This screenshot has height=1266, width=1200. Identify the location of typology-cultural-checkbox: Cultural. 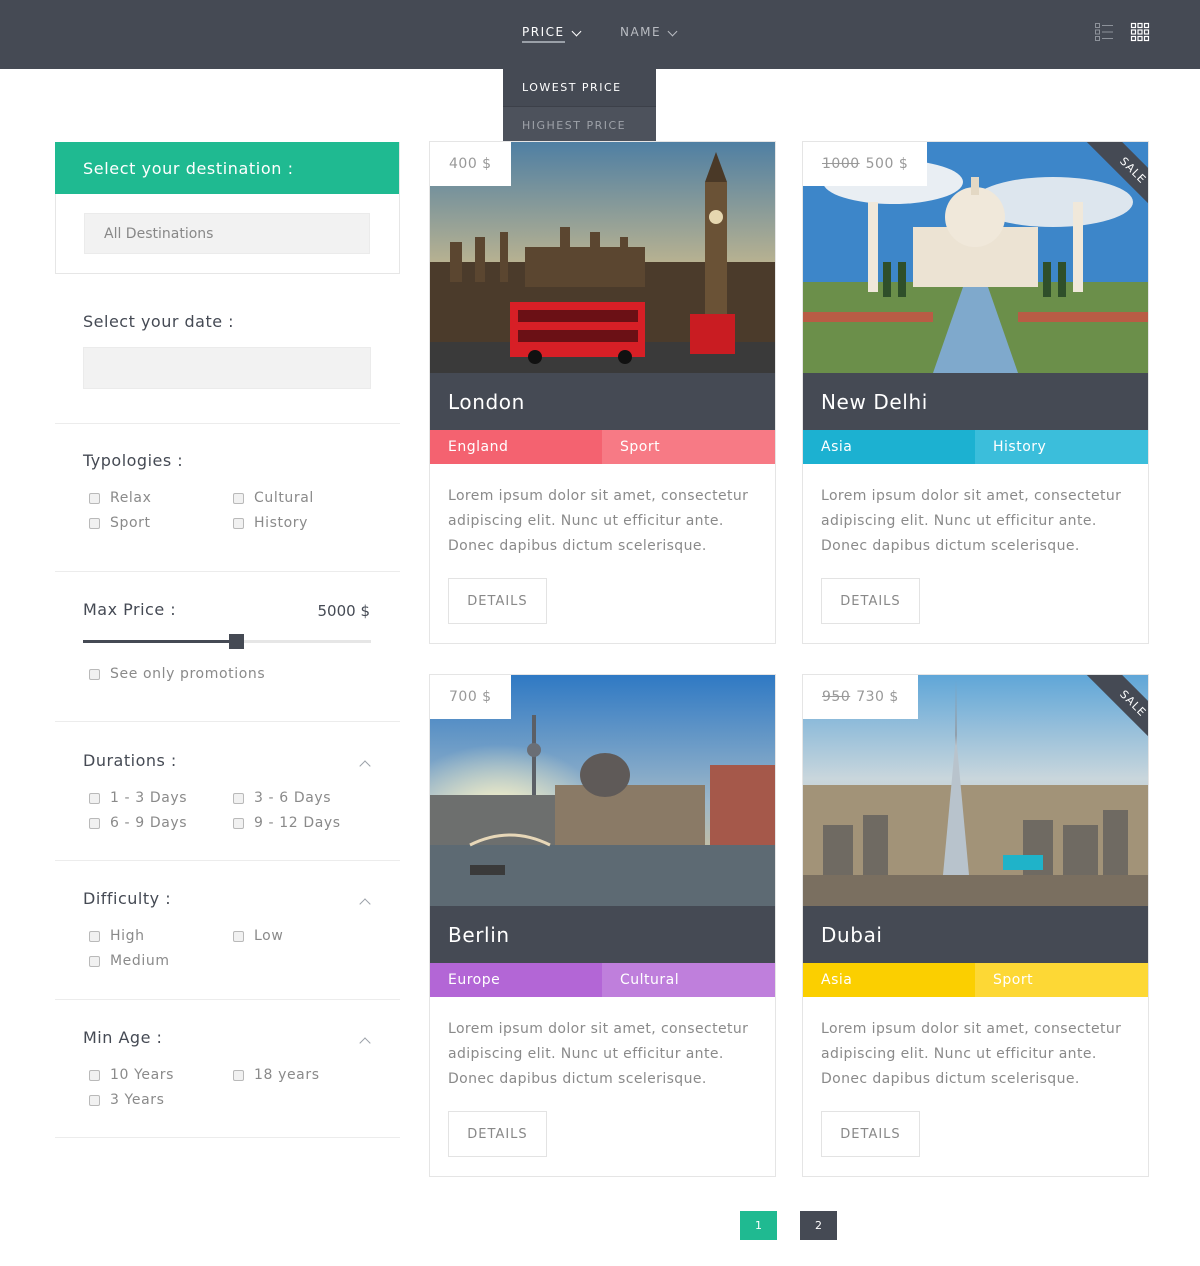
(273, 498).